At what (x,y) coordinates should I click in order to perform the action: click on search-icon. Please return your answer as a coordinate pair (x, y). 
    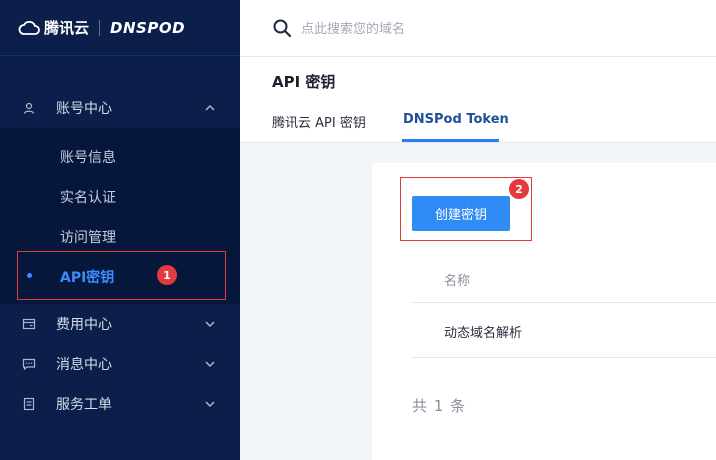
    Looking at the image, I should click on (282, 28).